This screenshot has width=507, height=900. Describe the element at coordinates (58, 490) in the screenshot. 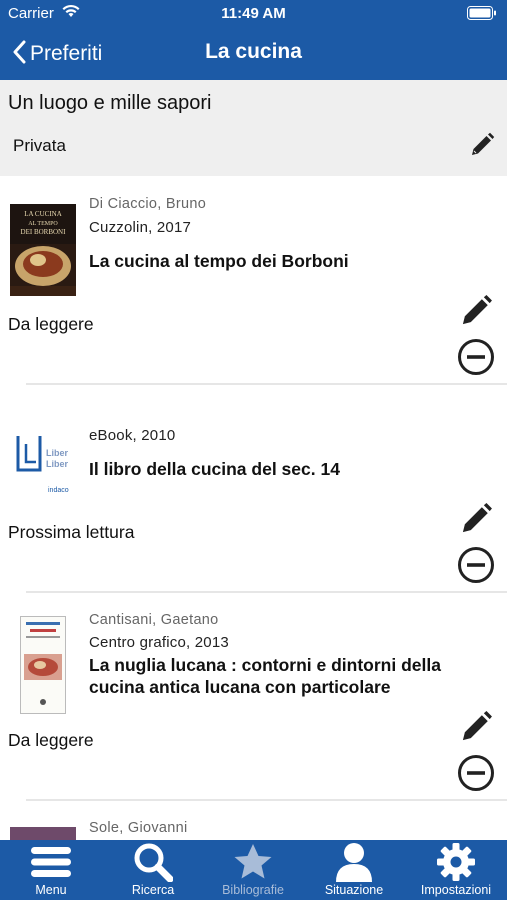

I see `svg-text: indaco` at that location.